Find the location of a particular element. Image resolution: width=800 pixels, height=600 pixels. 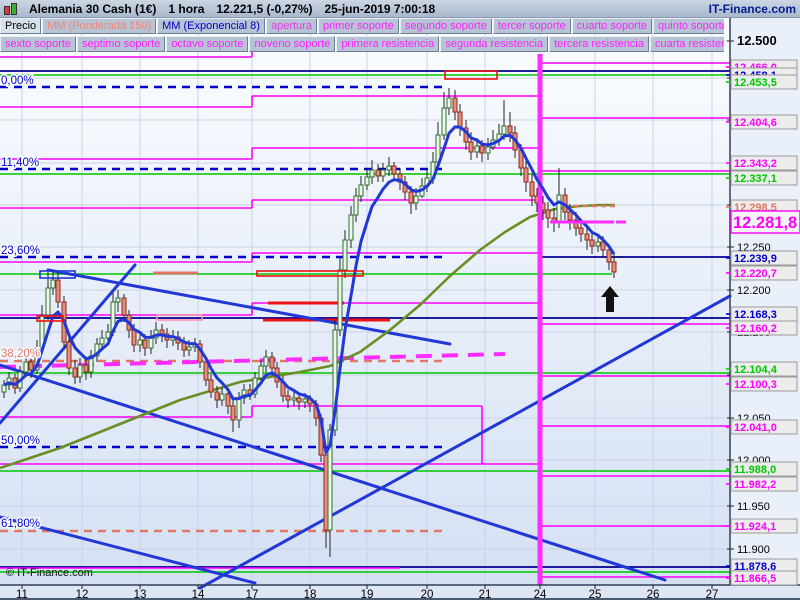

price-label: 11.866,5 is located at coordinates (755, 579).